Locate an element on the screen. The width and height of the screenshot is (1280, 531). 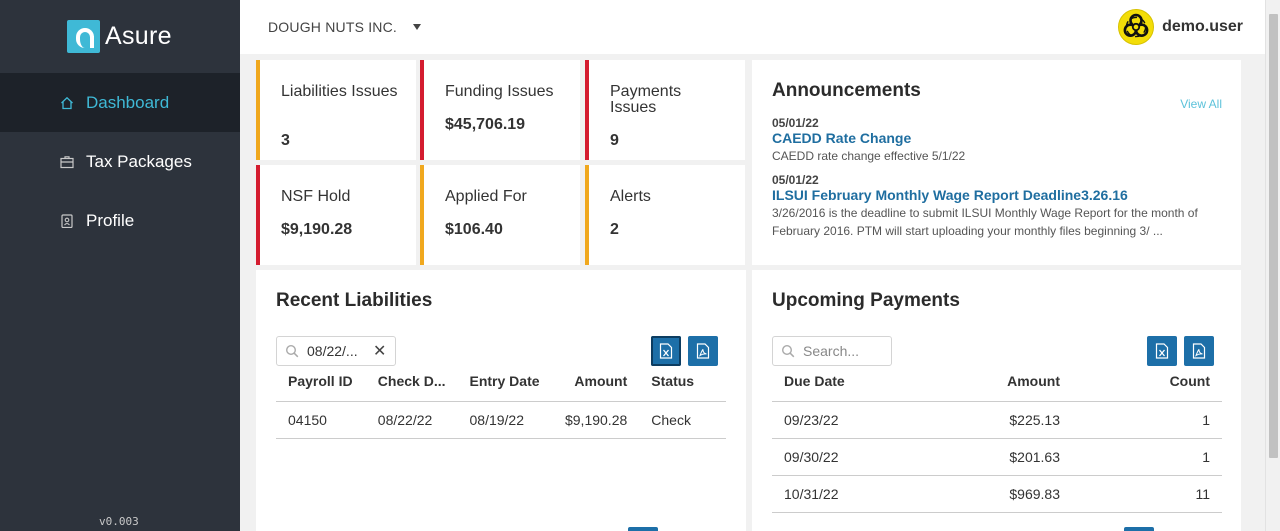
column-header: Count is located at coordinates (1147, 381).